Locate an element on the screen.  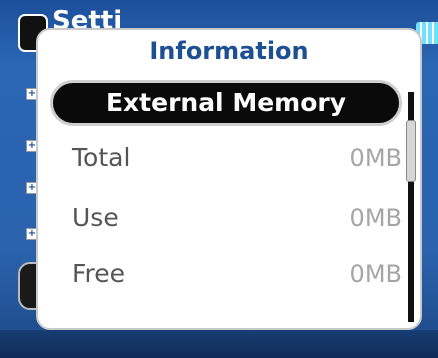
background-footer is located at coordinates (219, 344).